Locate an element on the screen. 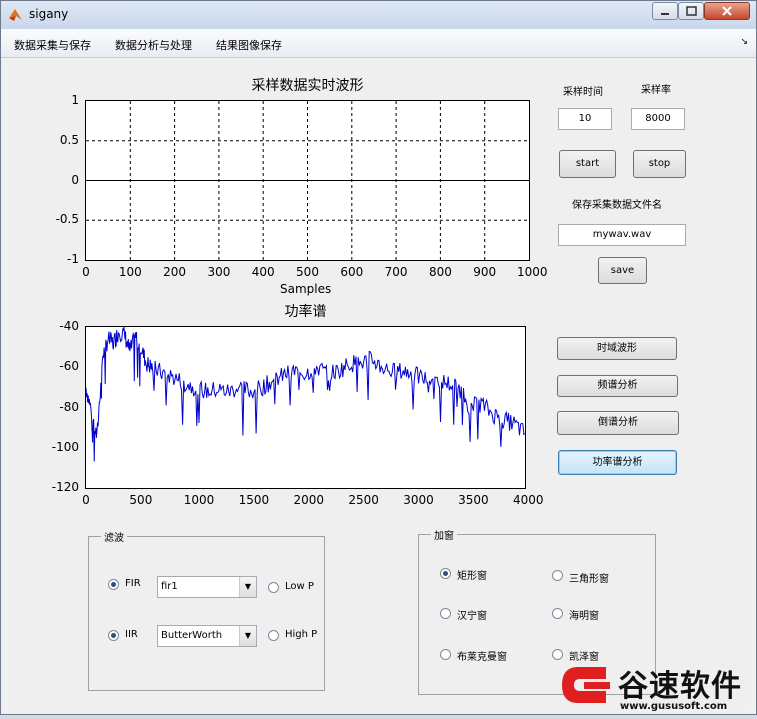 The image size is (757, 719). tick-label: 700 is located at coordinates (396, 272).